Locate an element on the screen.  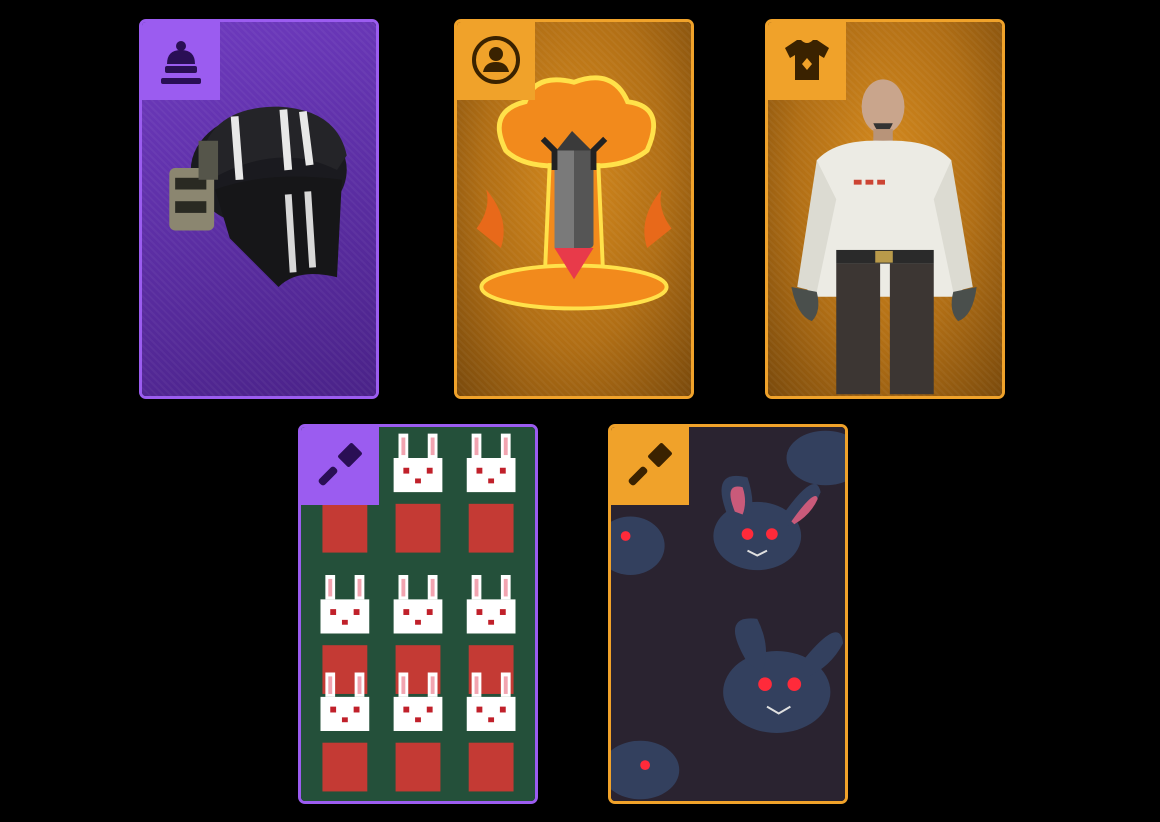
card-avatar is located at coordinates (574, 209).